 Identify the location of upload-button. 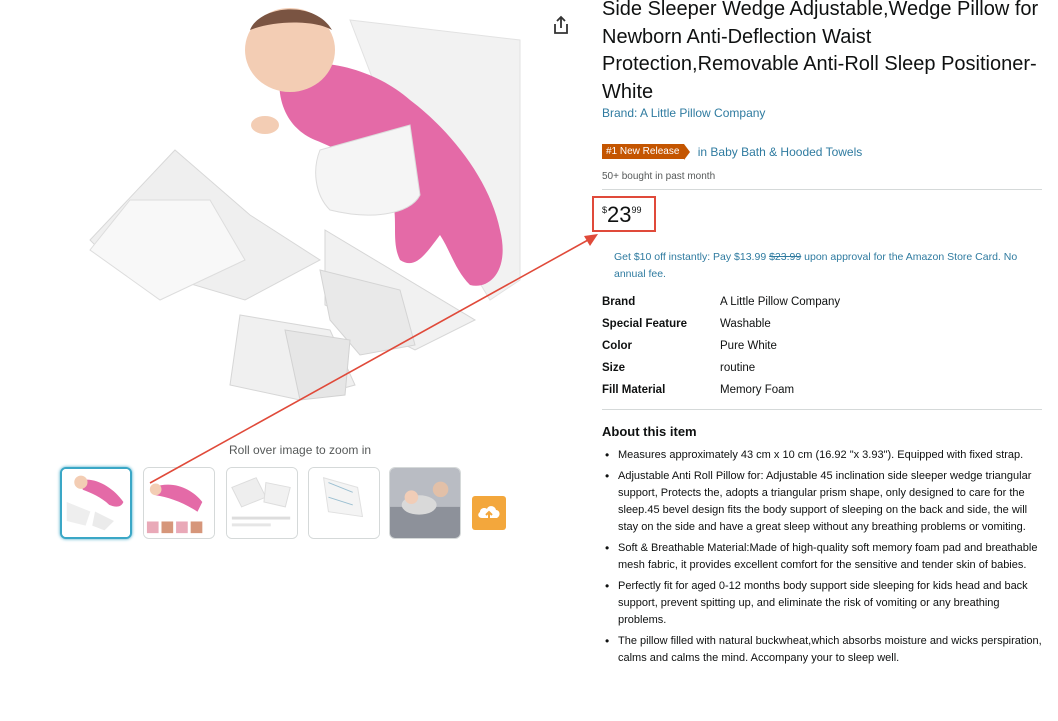
(489, 513).